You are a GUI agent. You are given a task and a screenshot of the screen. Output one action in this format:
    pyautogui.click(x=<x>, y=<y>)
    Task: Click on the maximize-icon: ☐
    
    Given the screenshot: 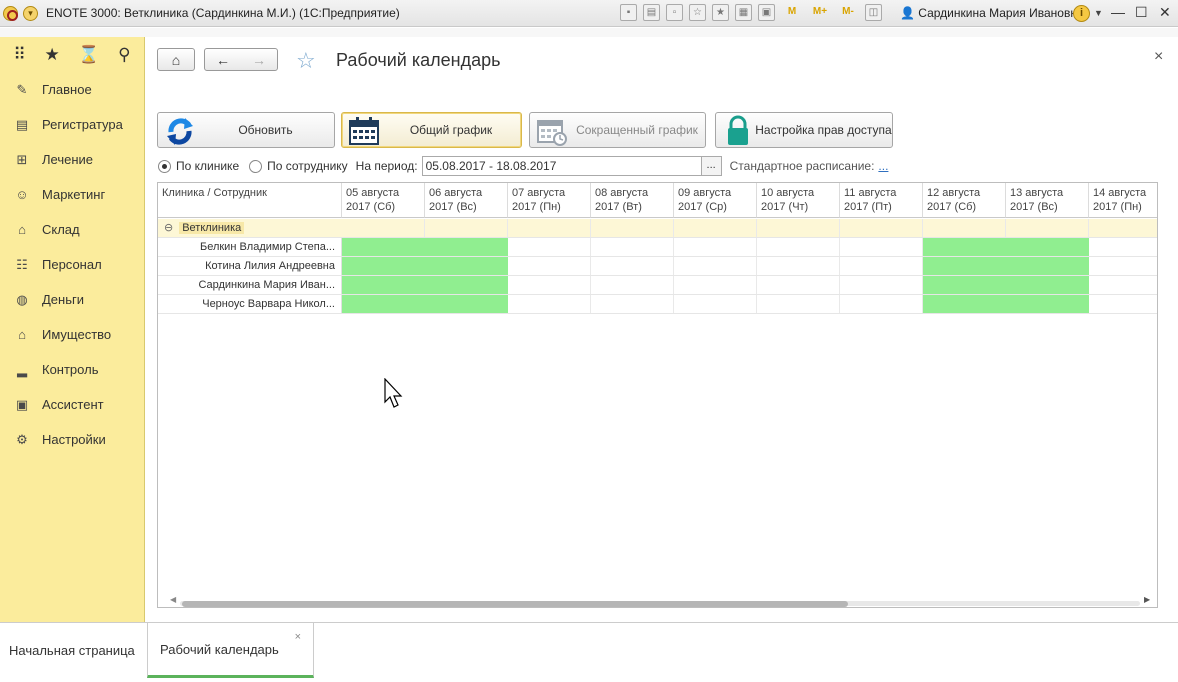 What is the action you would take?
    pyautogui.click(x=1141, y=12)
    